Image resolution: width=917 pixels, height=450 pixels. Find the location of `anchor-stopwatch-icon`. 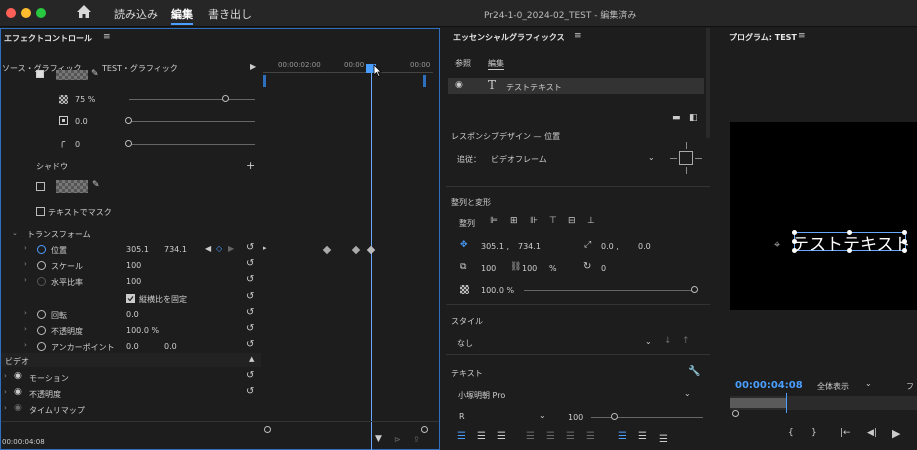

anchor-stopwatch-icon is located at coordinates (41, 346).